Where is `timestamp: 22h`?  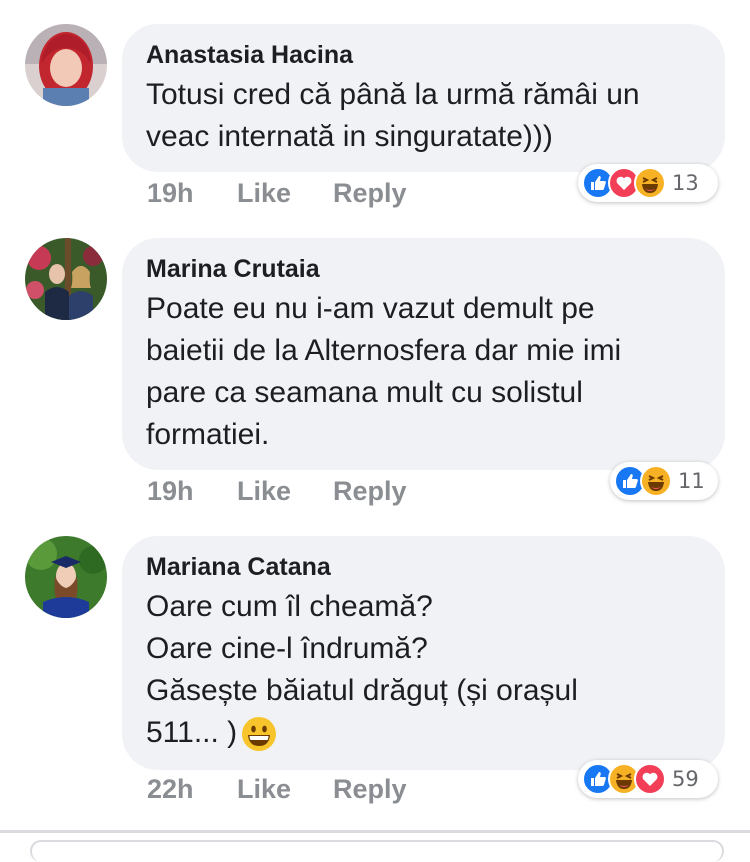 timestamp: 22h is located at coordinates (170, 789).